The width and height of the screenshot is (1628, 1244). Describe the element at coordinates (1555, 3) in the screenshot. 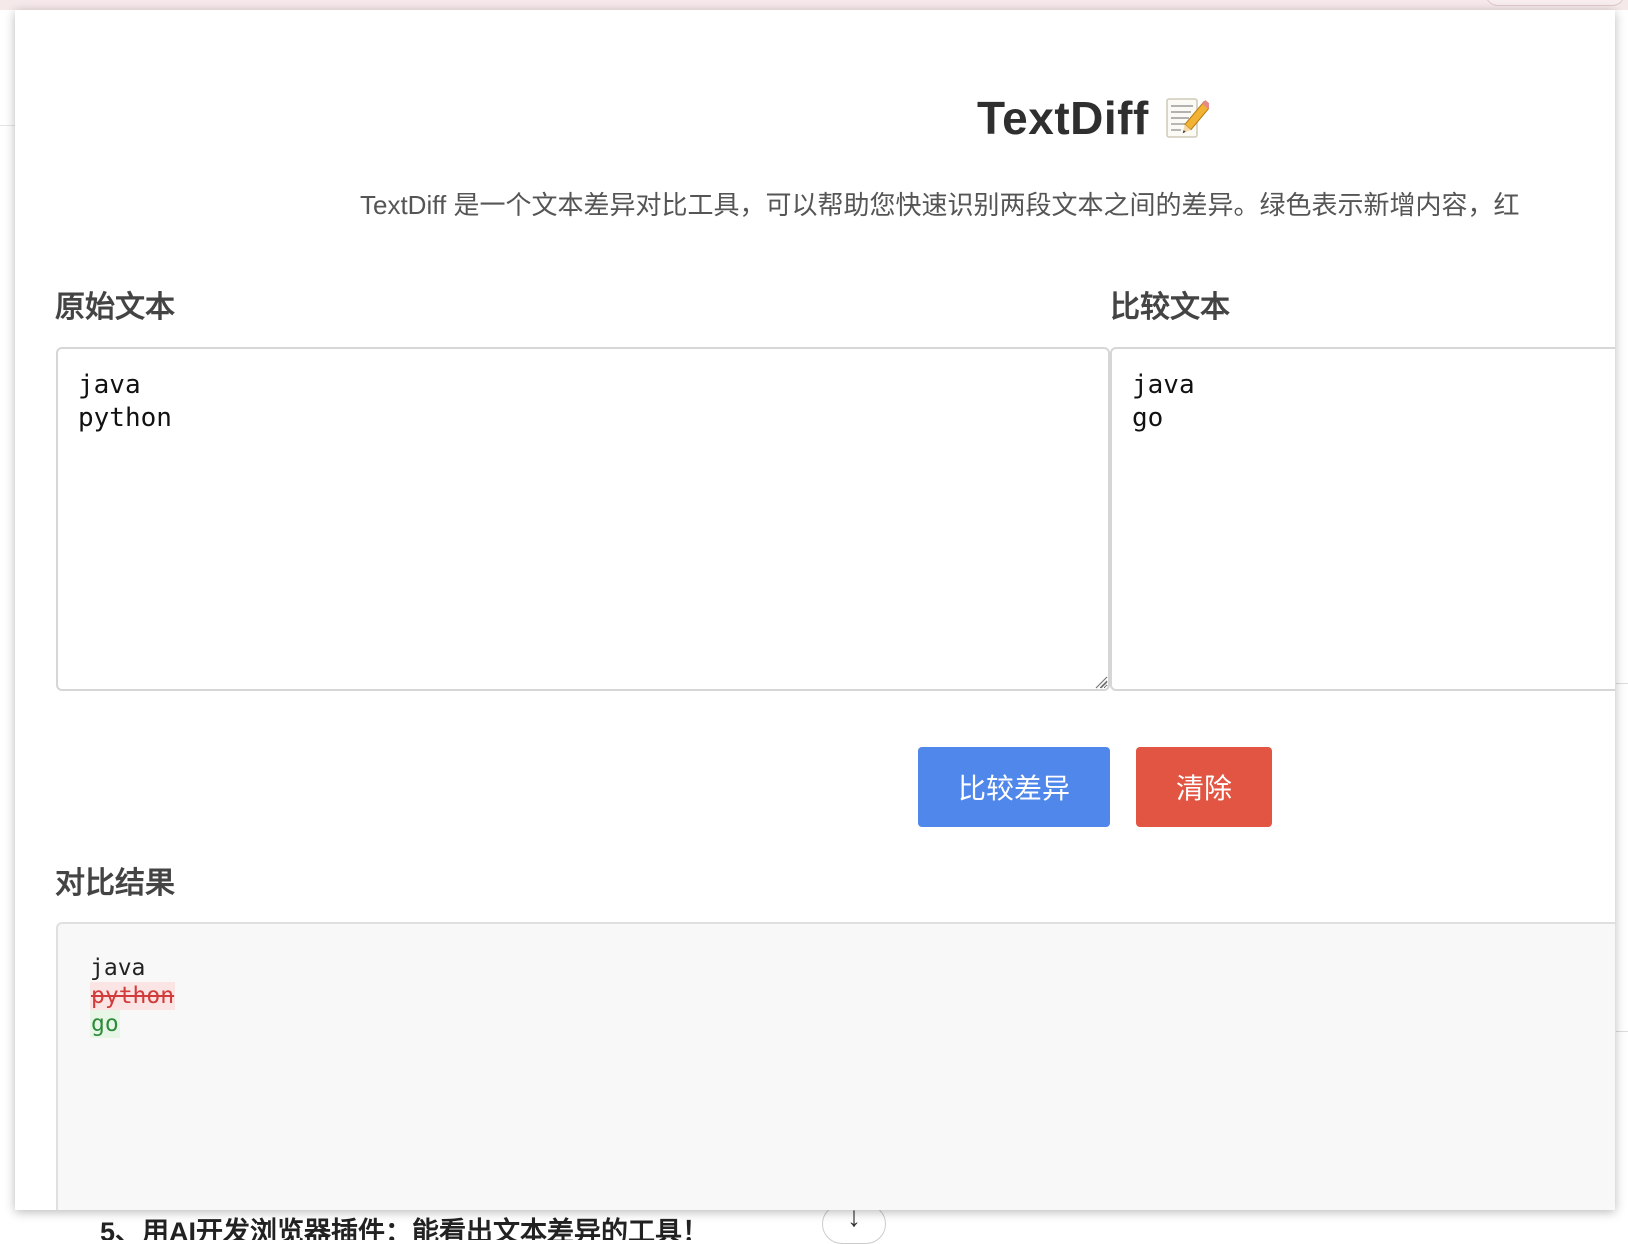

I see `browser-tab-pill` at that location.